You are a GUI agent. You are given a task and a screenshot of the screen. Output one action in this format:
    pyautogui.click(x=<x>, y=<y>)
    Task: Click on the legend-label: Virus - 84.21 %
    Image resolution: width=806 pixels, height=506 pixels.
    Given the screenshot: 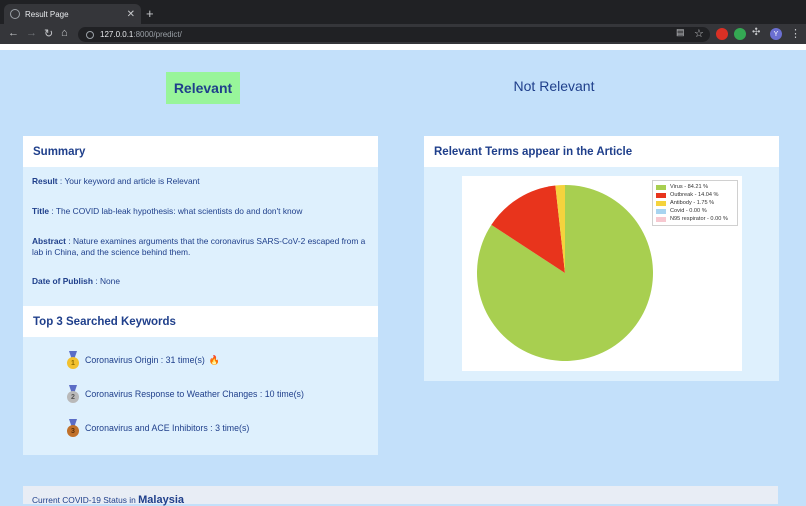 What is the action you would take?
    pyautogui.click(x=689, y=187)
    